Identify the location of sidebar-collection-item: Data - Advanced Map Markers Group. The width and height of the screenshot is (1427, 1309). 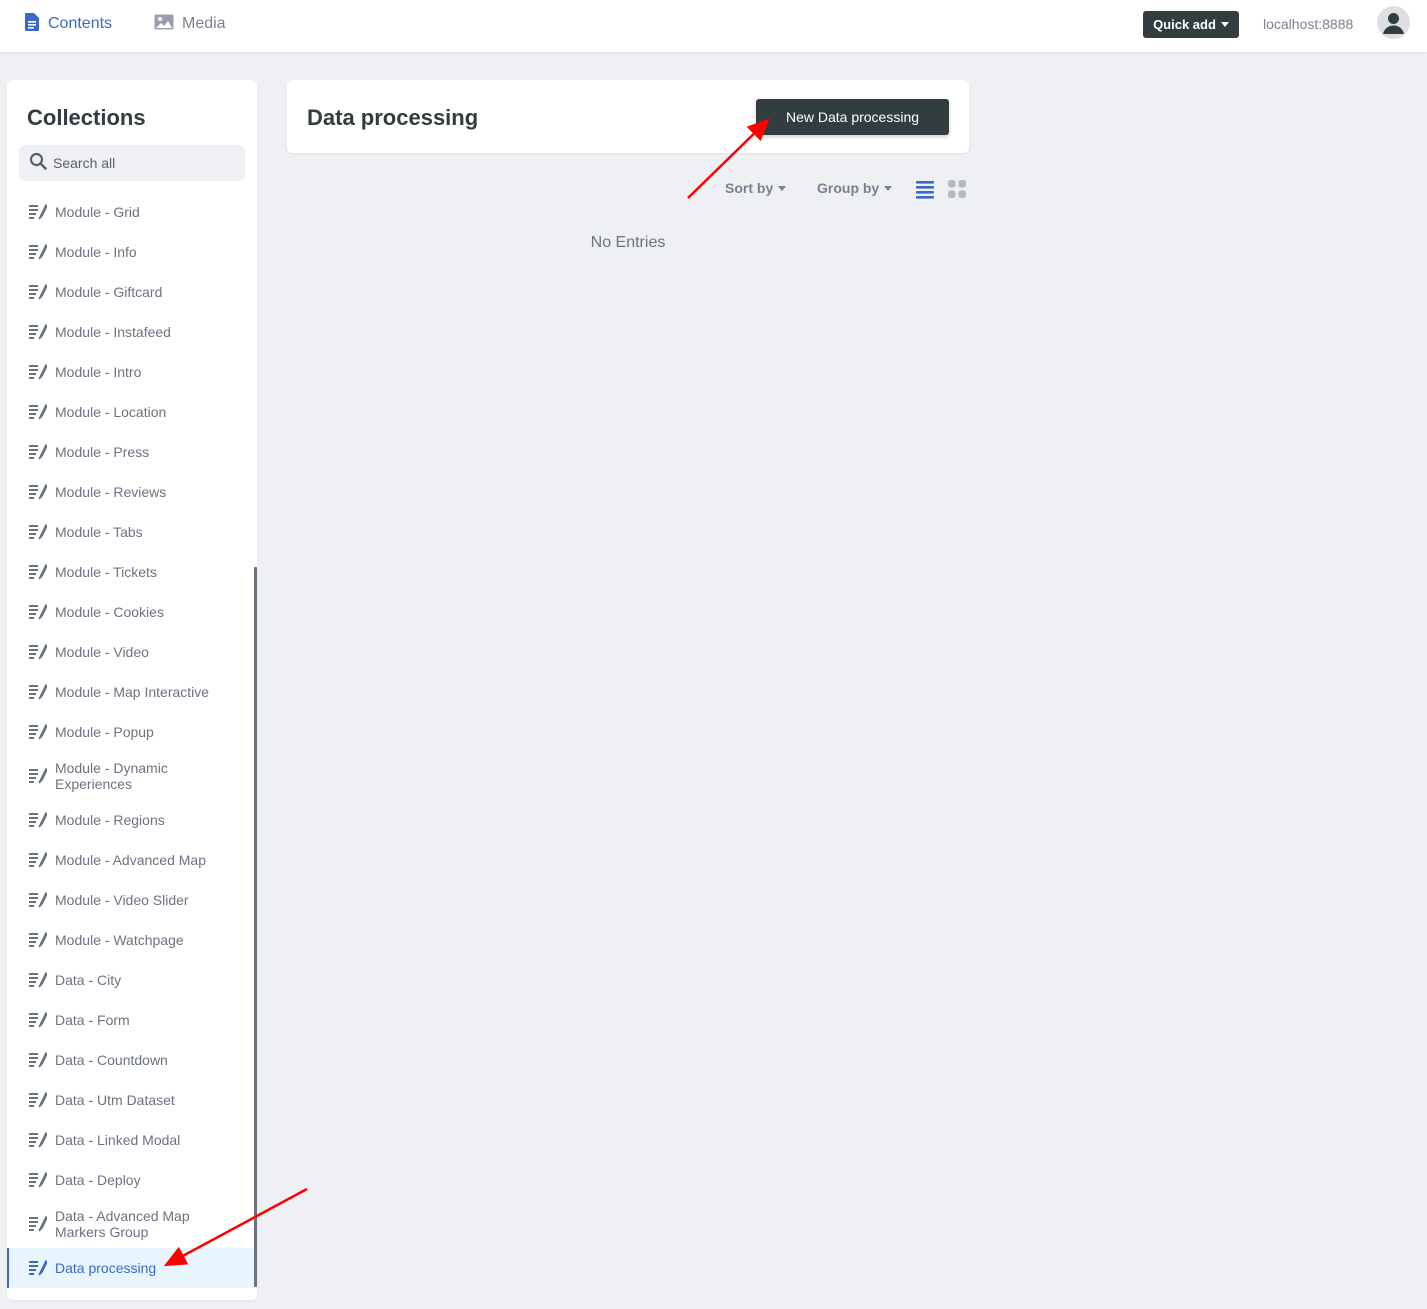
(132, 1224).